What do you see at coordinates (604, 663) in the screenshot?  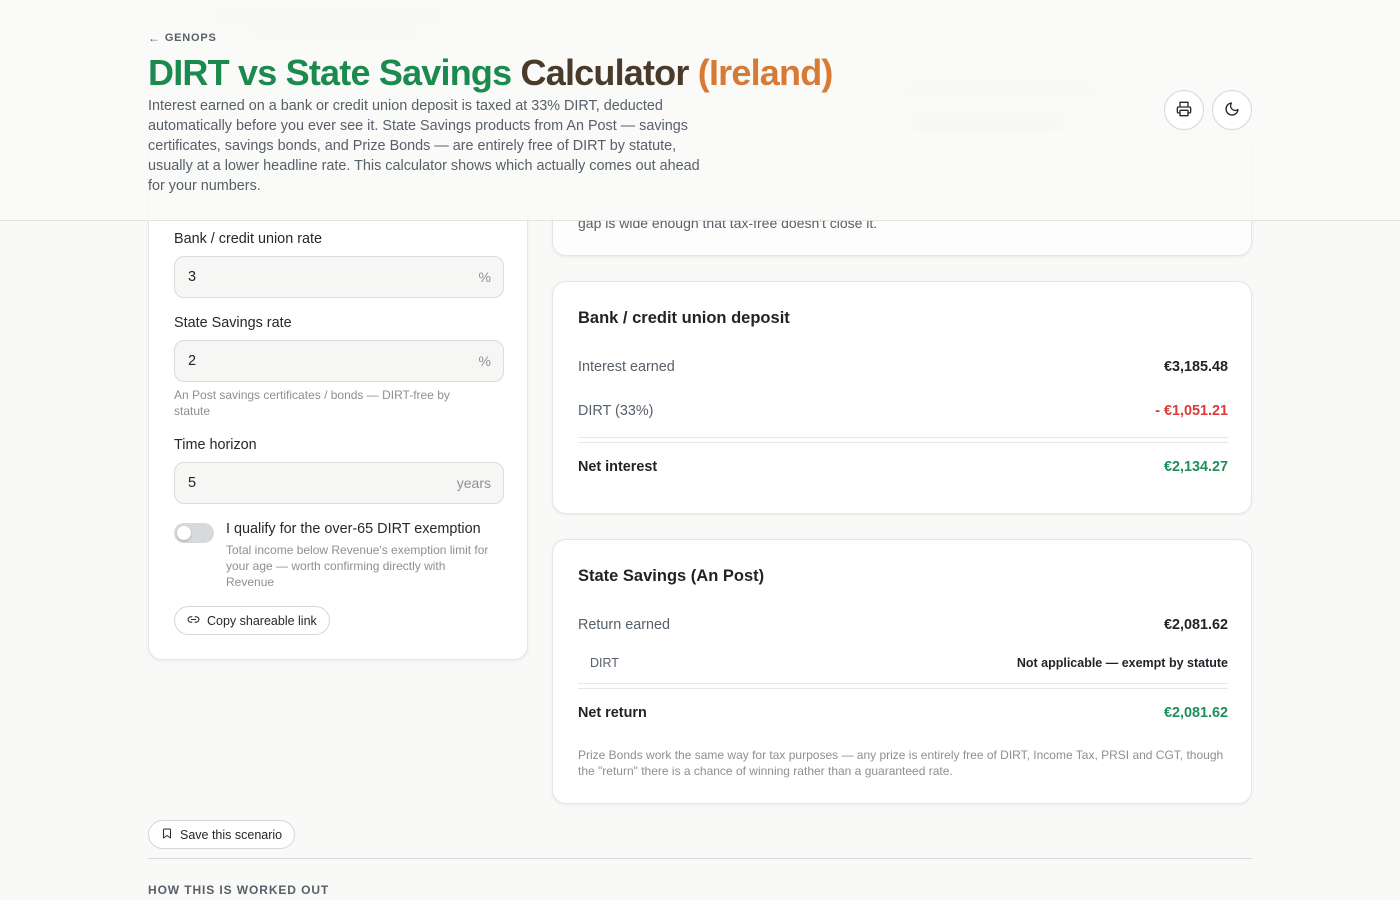 I see `state-dirt-label: DIRT` at bounding box center [604, 663].